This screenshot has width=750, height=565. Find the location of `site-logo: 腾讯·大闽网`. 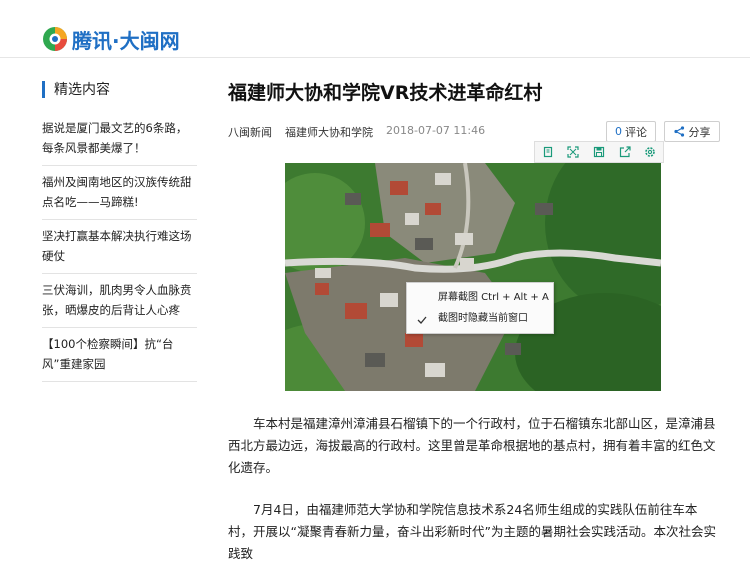

site-logo: 腾讯·大闽网 is located at coordinates (111, 39).